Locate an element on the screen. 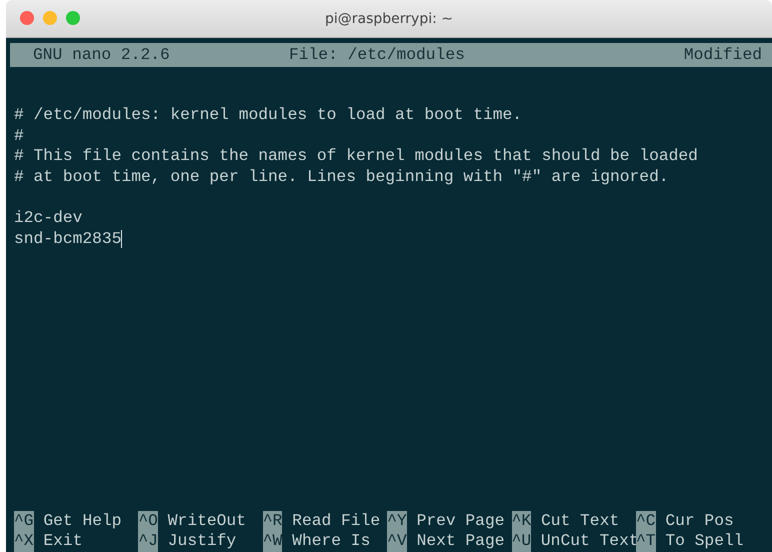 The width and height of the screenshot is (772, 552). shortcut-key: ^R is located at coordinates (272, 521).